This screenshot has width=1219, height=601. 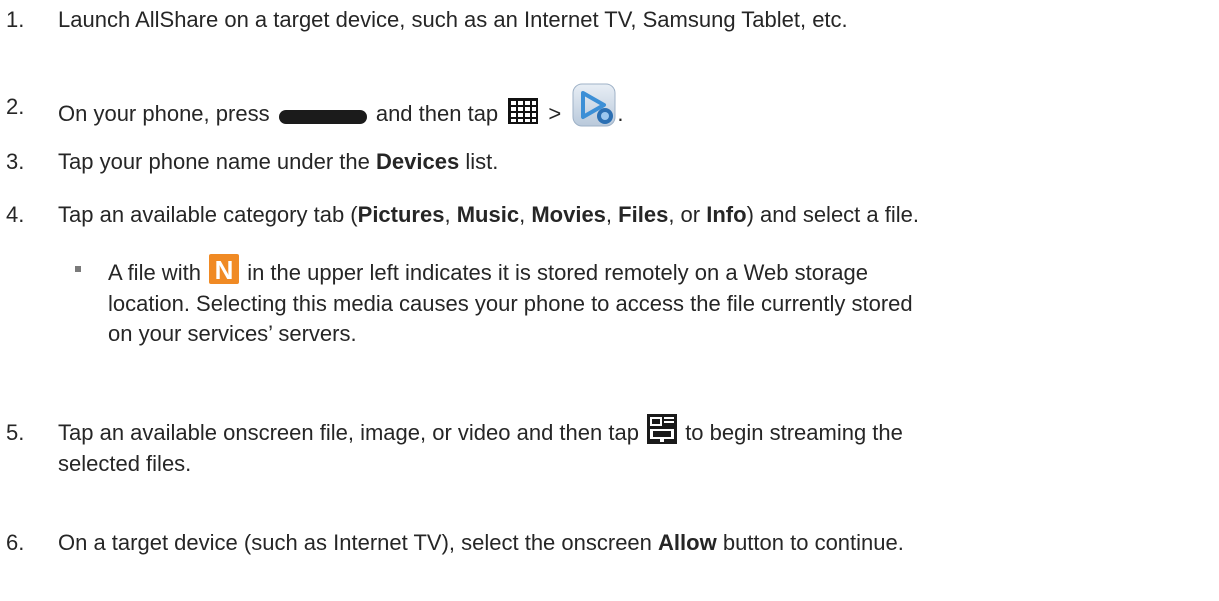 I want to click on svg-text: N, so click(x=224, y=269).